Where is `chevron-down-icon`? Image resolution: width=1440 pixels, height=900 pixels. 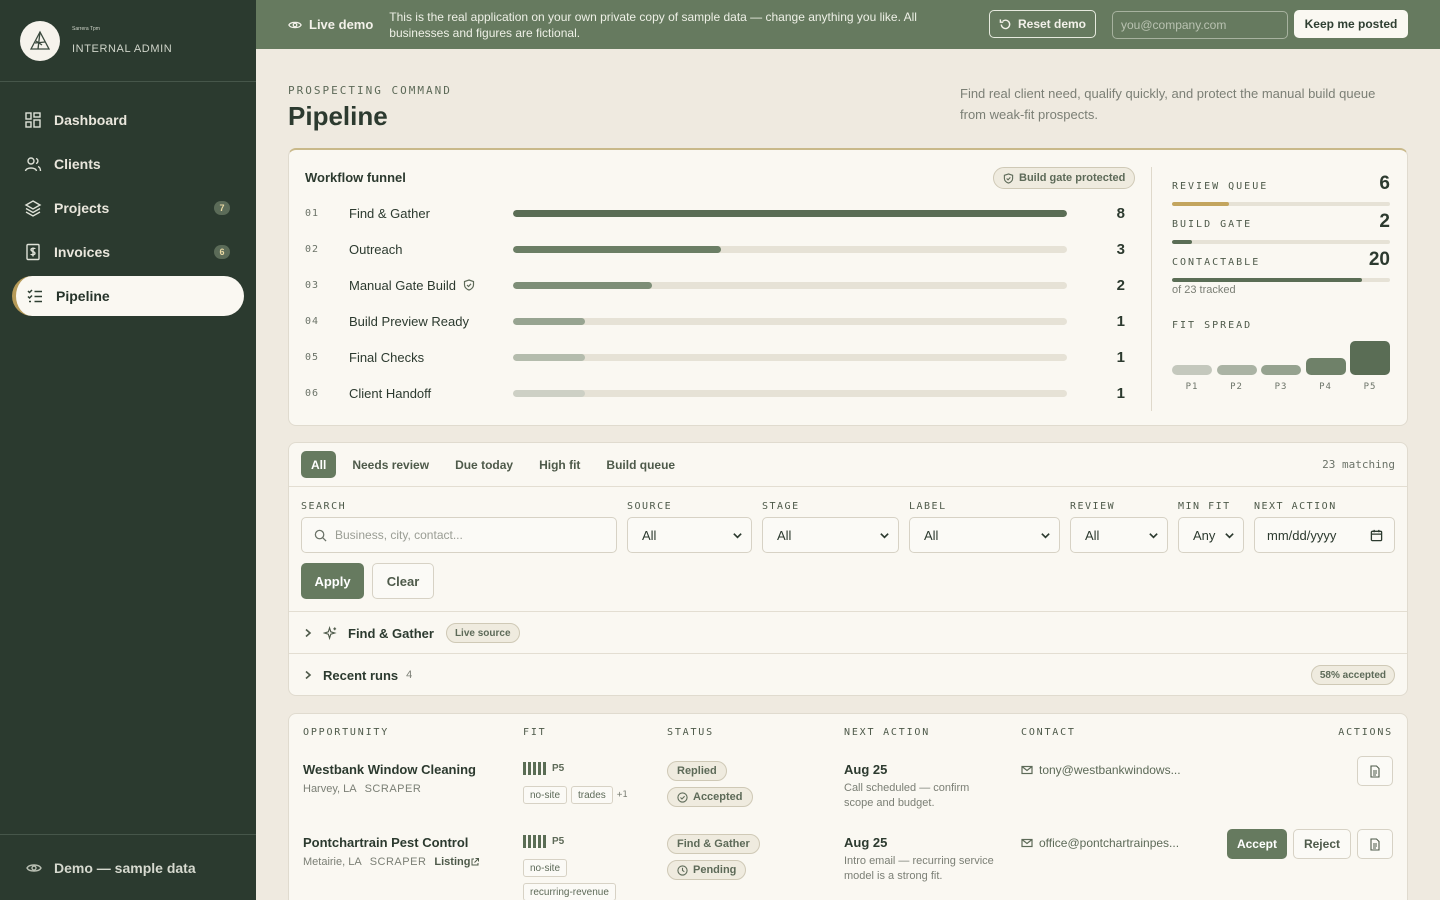 chevron-down-icon is located at coordinates (737, 536).